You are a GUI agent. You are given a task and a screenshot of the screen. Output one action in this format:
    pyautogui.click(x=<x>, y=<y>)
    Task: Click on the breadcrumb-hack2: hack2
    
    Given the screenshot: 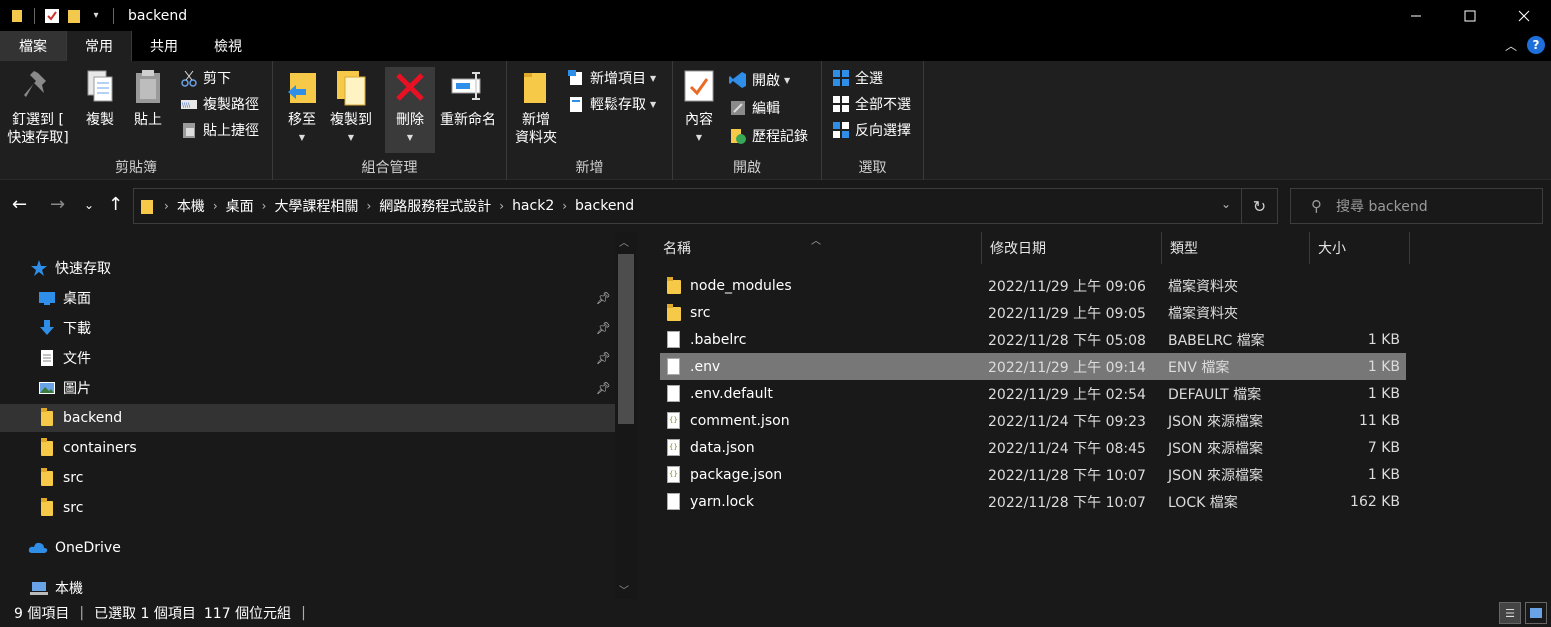 What is the action you would take?
    pyautogui.click(x=533, y=206)
    